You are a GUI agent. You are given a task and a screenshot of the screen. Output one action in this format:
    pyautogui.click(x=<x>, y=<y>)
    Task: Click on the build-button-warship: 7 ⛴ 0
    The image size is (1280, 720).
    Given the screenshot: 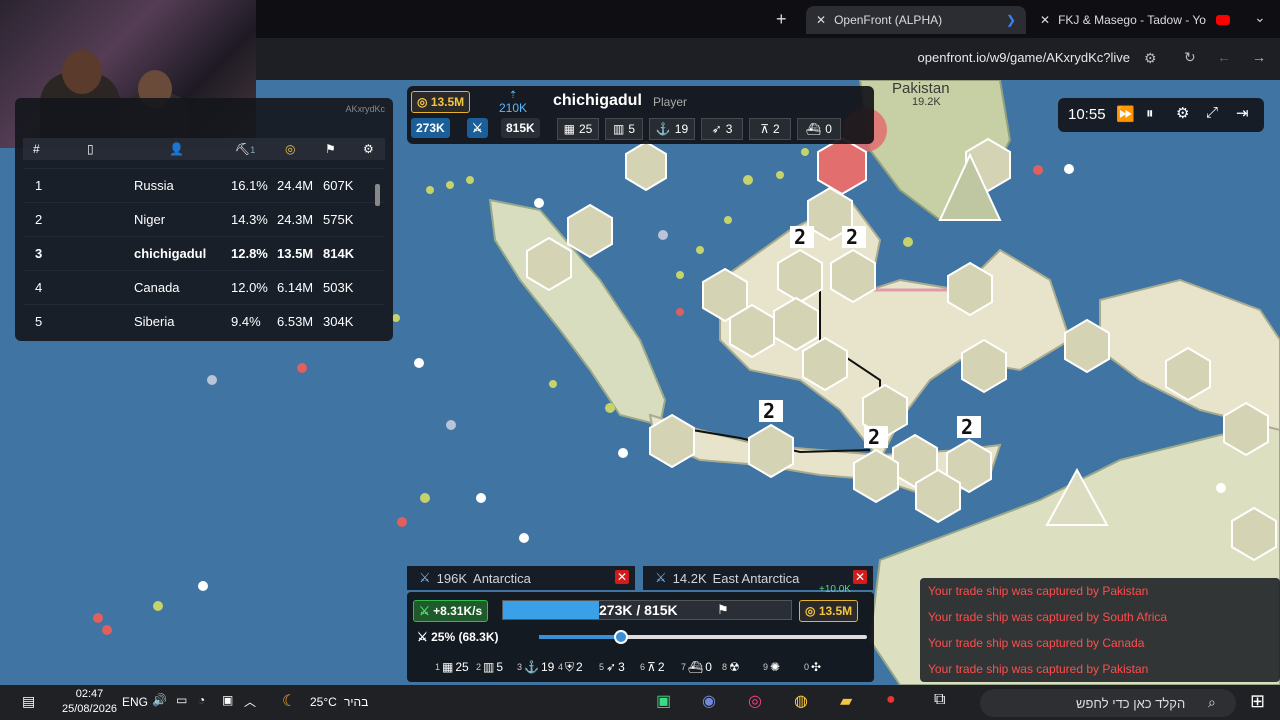 What is the action you would take?
    pyautogui.click(x=696, y=667)
    